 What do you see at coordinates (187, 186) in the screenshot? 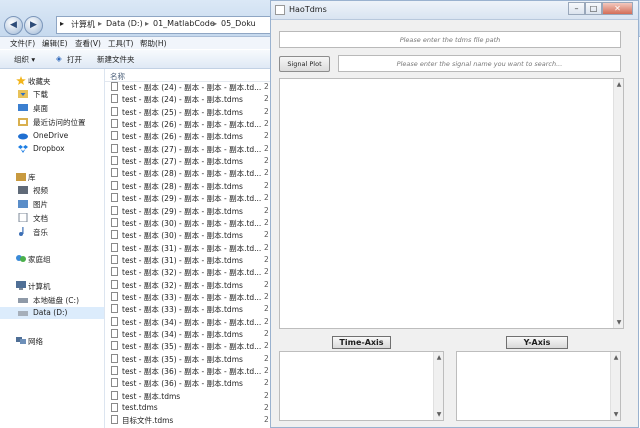
I see `file-row: test - 副本 (28) - 副本 - 副本.tdms 2` at bounding box center [187, 186].